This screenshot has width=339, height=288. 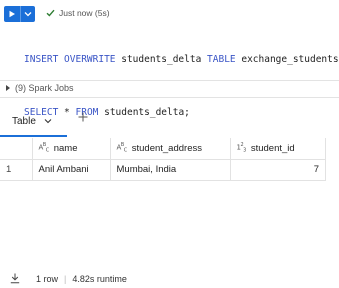 I want to click on column-header-student-address: ABC student_address, so click(x=170, y=149).